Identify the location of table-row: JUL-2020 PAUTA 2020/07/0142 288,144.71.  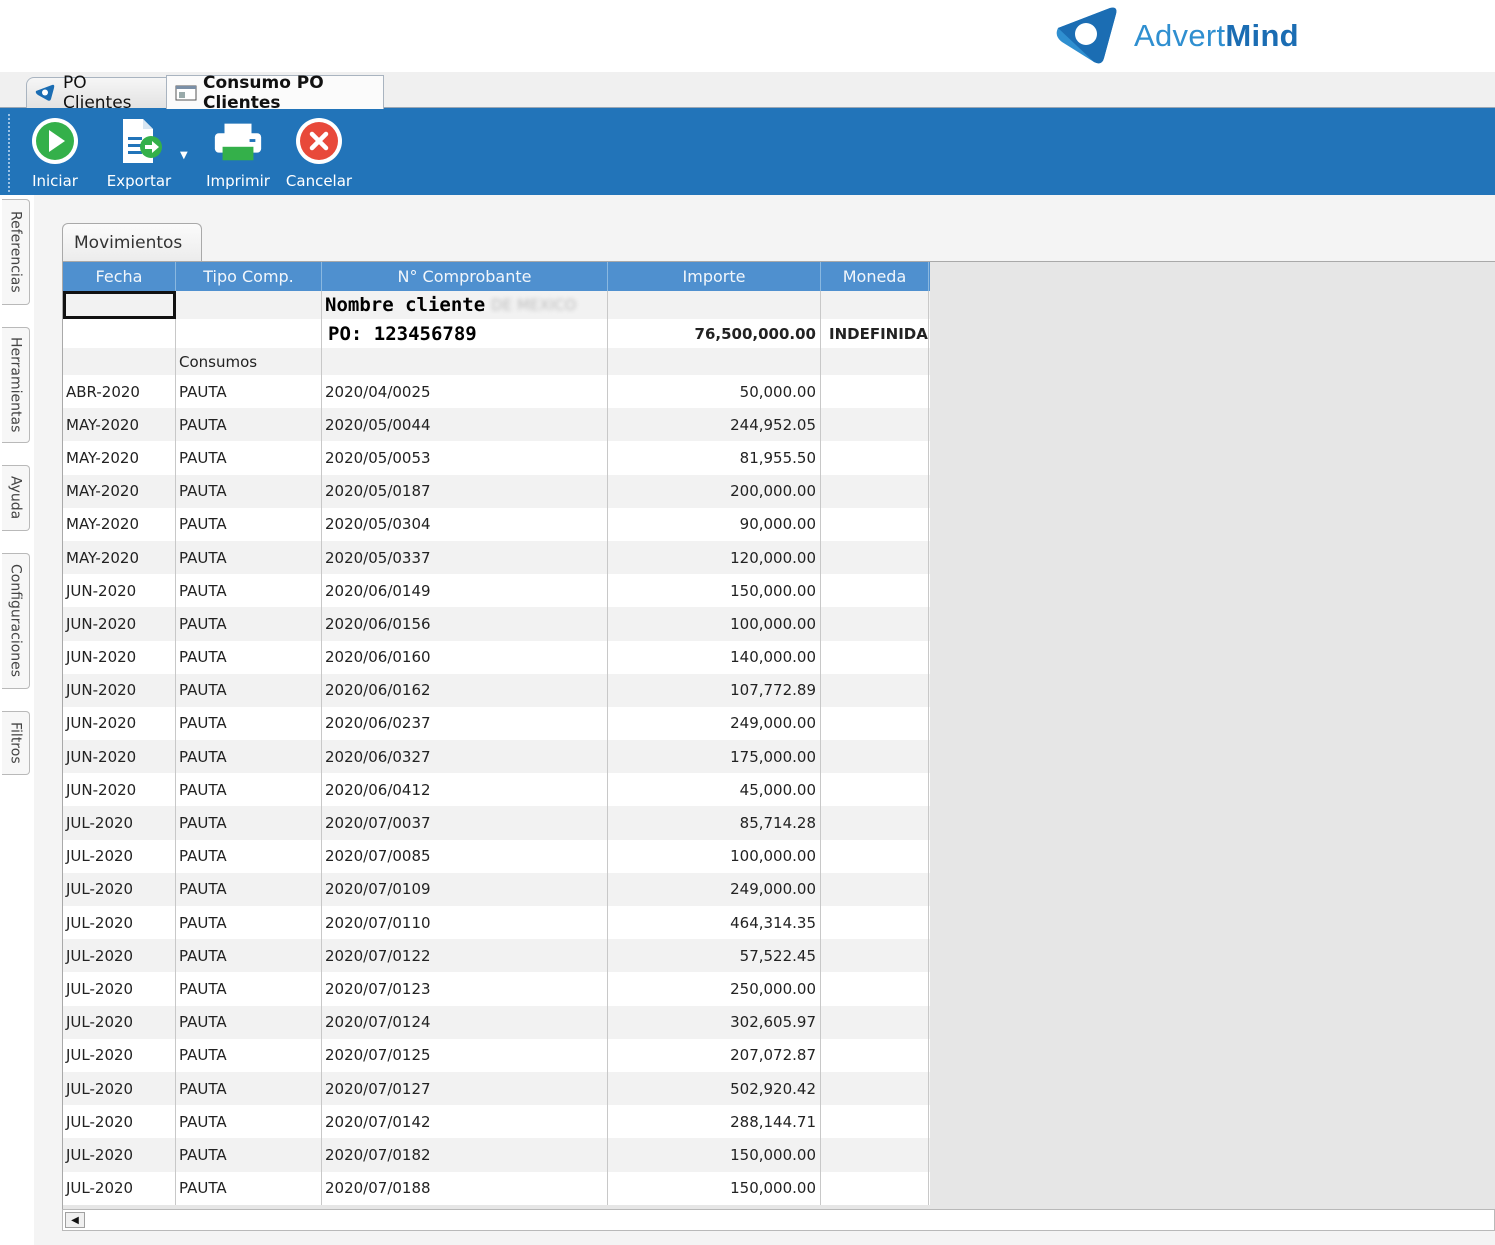
(496, 1122).